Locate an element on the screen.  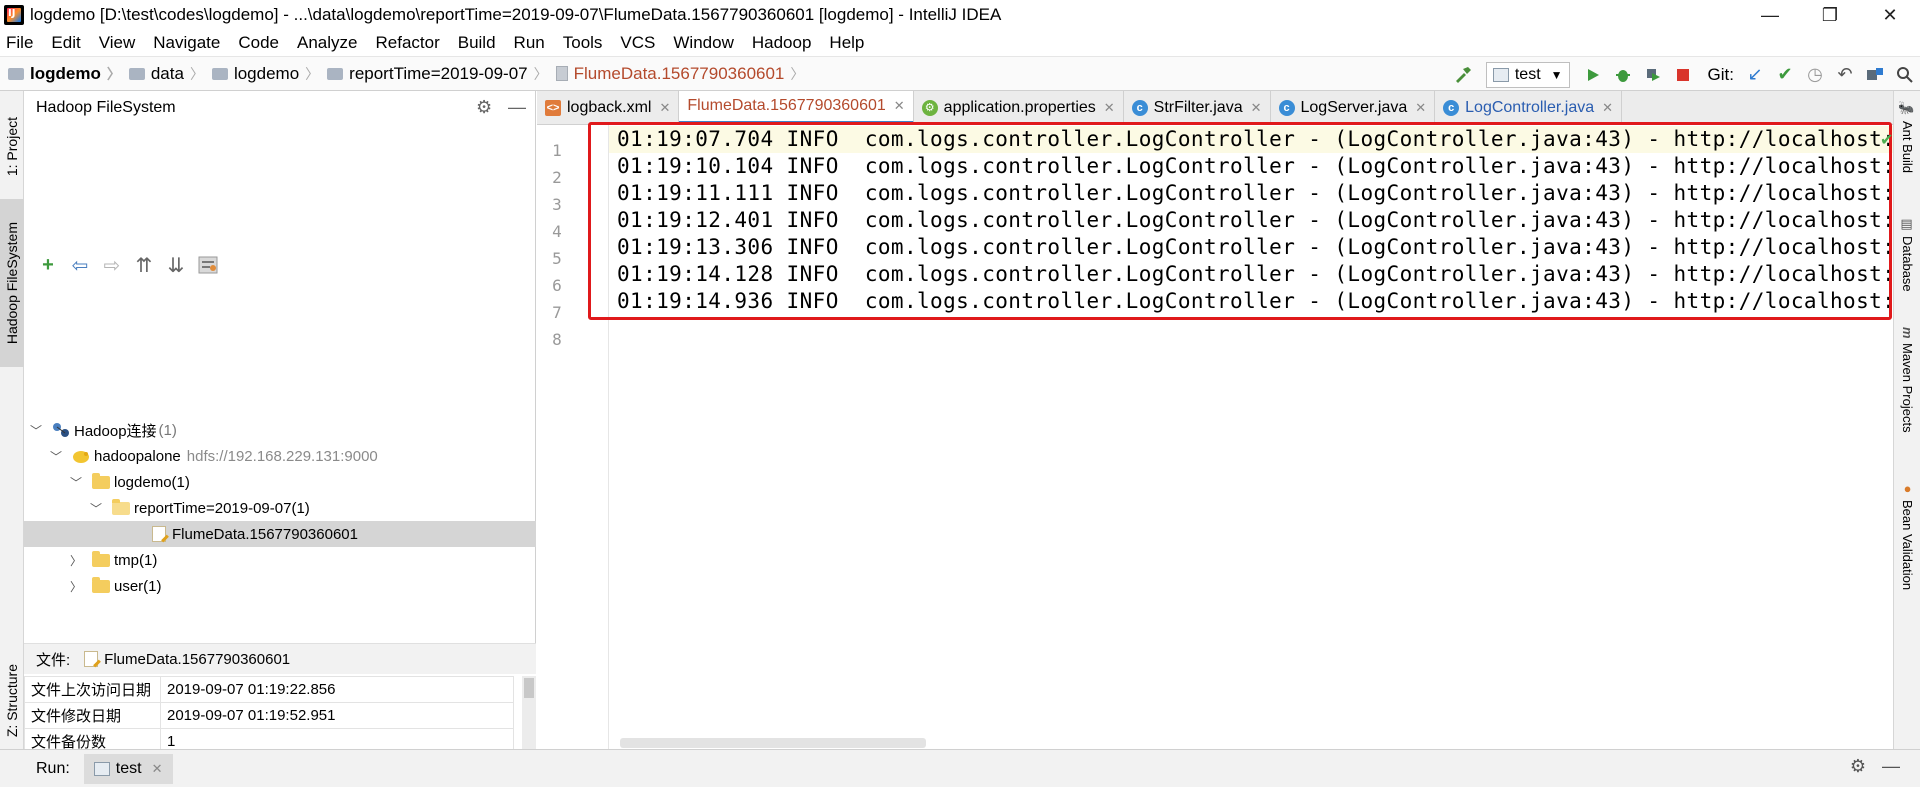
menu-window: Window is located at coordinates (703, 43).